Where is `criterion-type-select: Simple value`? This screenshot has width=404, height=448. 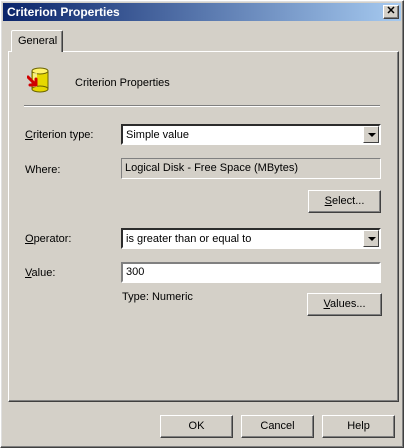 criterion-type-select: Simple value is located at coordinates (251, 134).